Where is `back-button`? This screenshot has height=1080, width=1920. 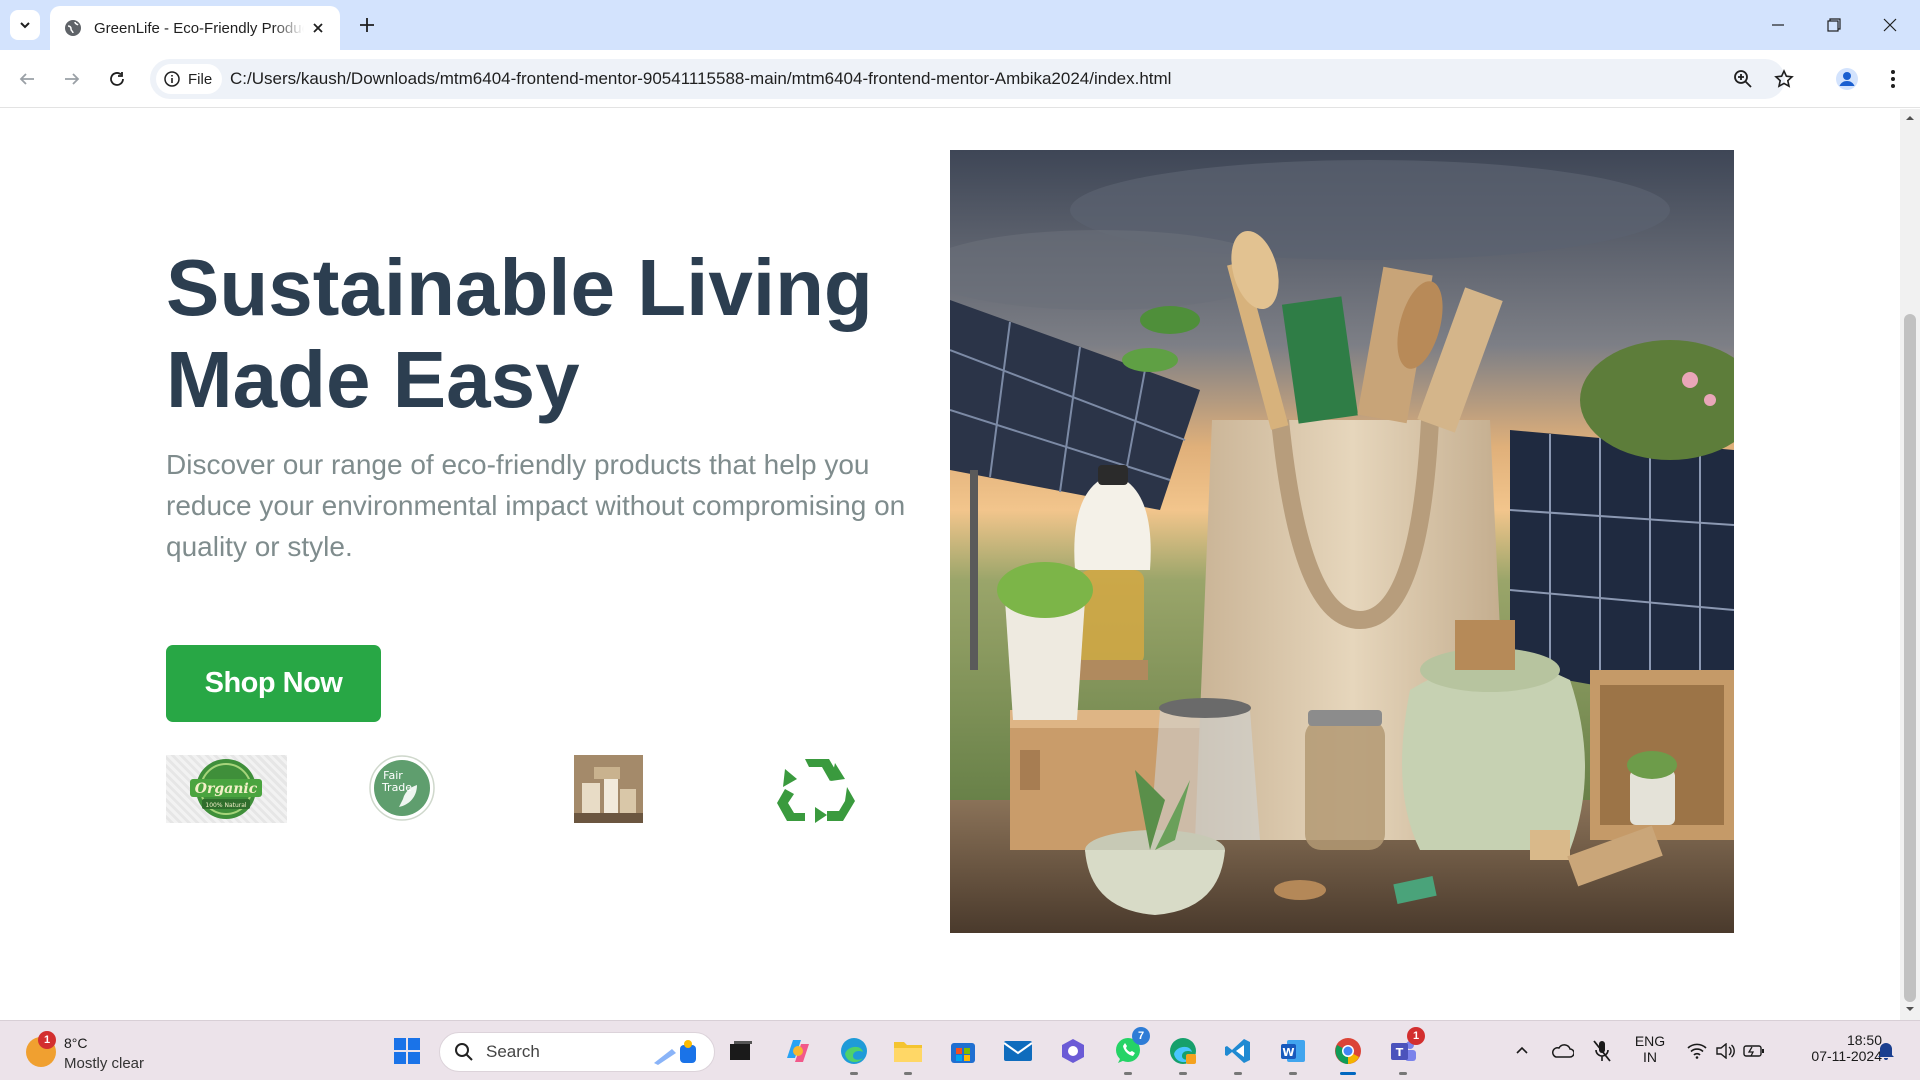 back-button is located at coordinates (27, 79).